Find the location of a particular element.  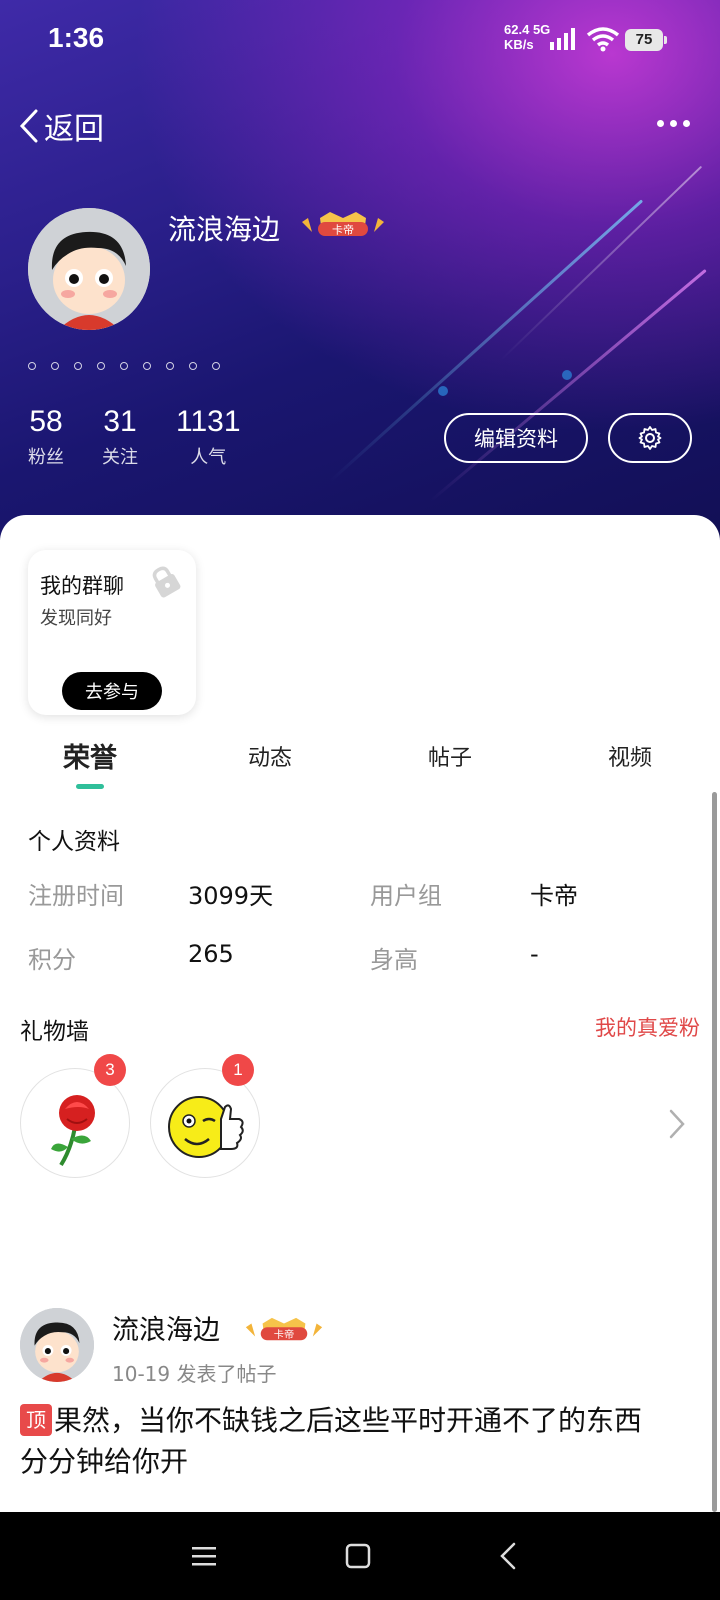

post-meta: 10-19 发表了帖子 is located at coordinates (194, 1374).